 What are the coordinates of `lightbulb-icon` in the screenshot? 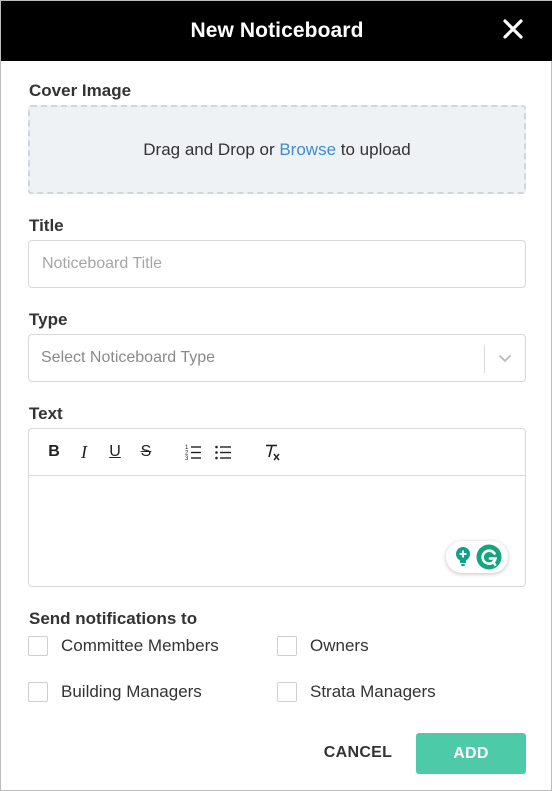 It's located at (463, 557).